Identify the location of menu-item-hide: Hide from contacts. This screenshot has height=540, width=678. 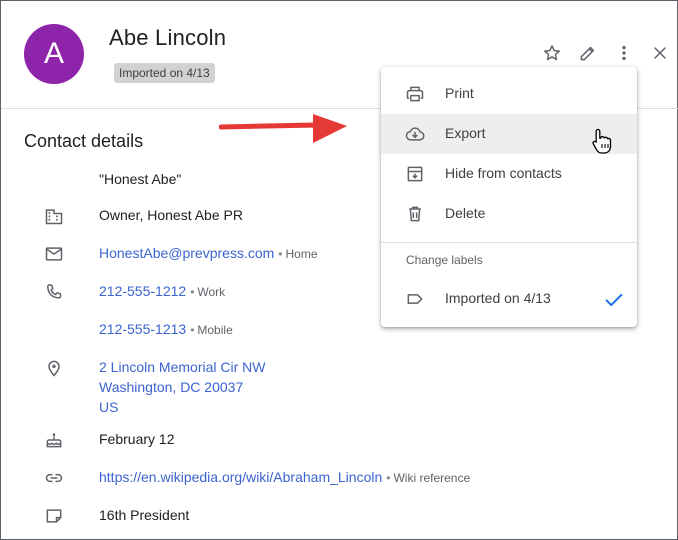
(509, 174).